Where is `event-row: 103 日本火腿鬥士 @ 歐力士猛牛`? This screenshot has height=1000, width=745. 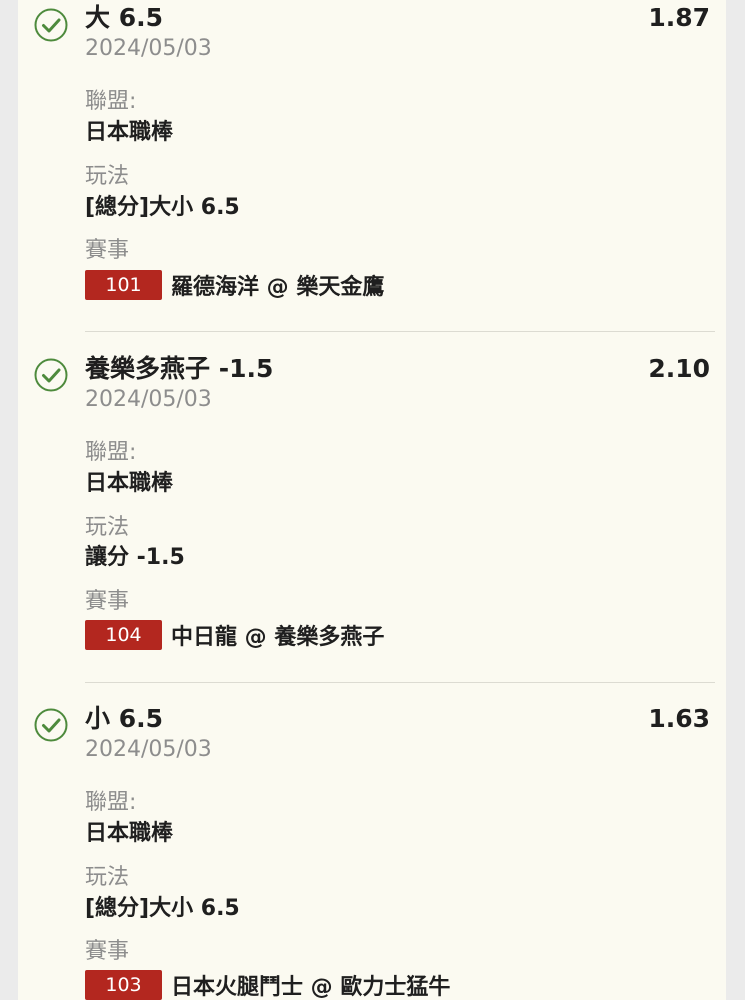
event-row: 103 日本火腿鬥士 @ 歐力士猛牛 is located at coordinates (267, 985).